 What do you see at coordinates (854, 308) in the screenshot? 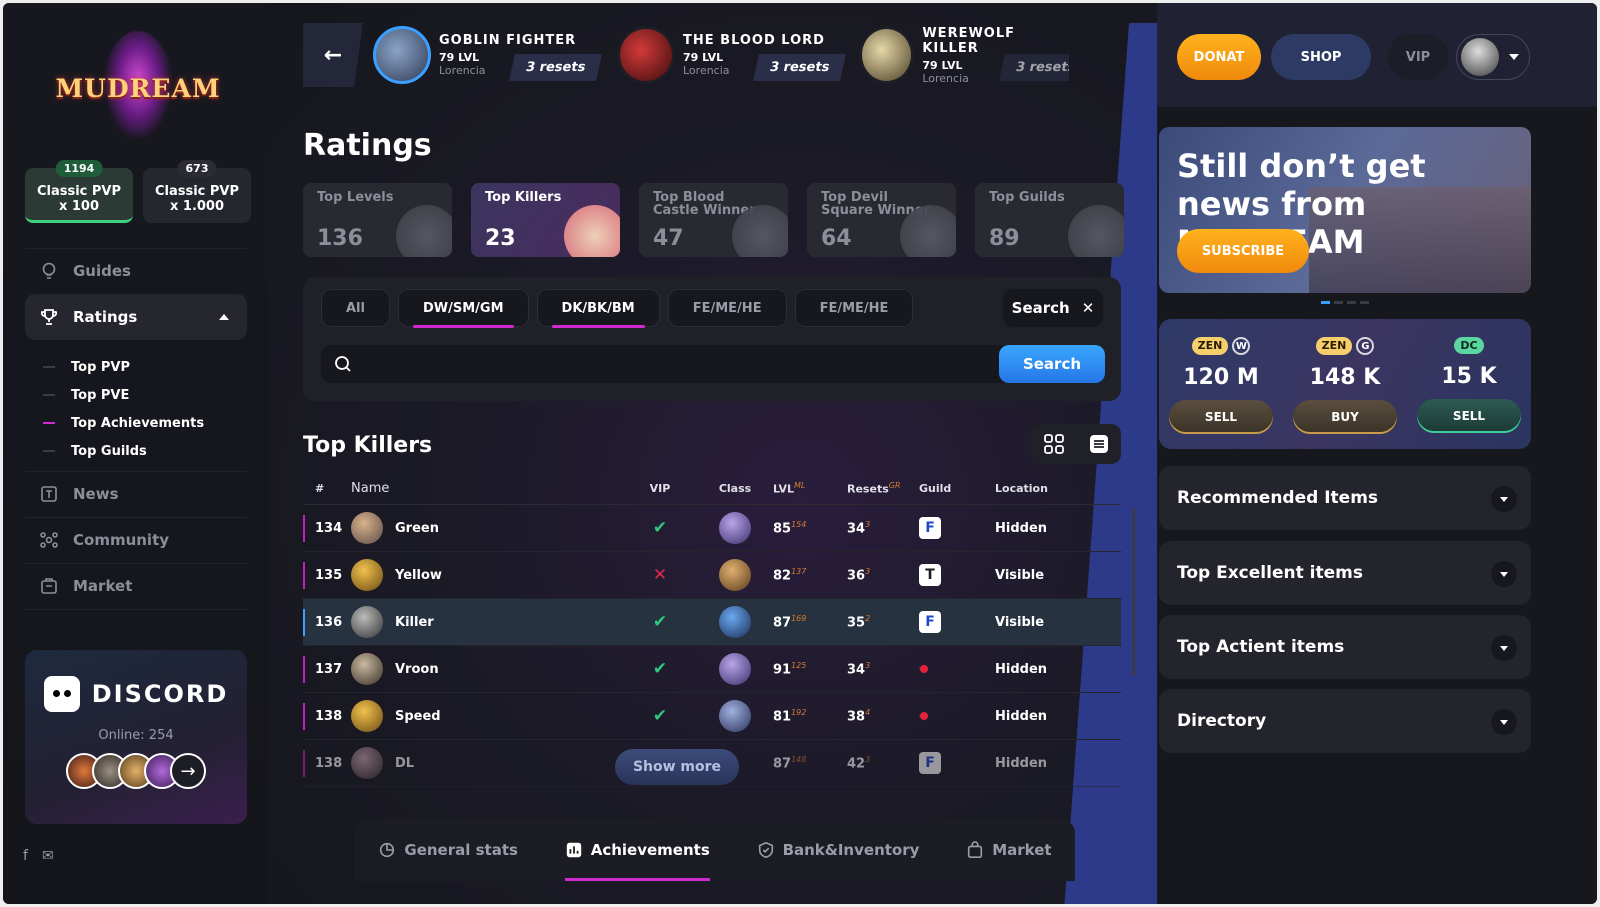
I see `filter-tab-fe-me-he-2: FE/ME/HE` at bounding box center [854, 308].